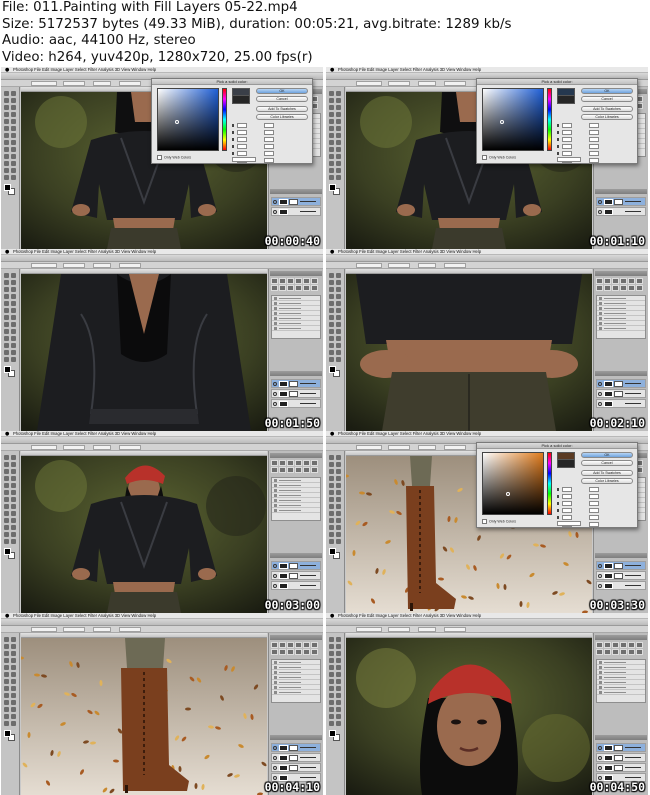 The height and width of the screenshot is (795, 650). I want to click on only-web-colors-checkbox: Only Web Colors, so click(174, 157).